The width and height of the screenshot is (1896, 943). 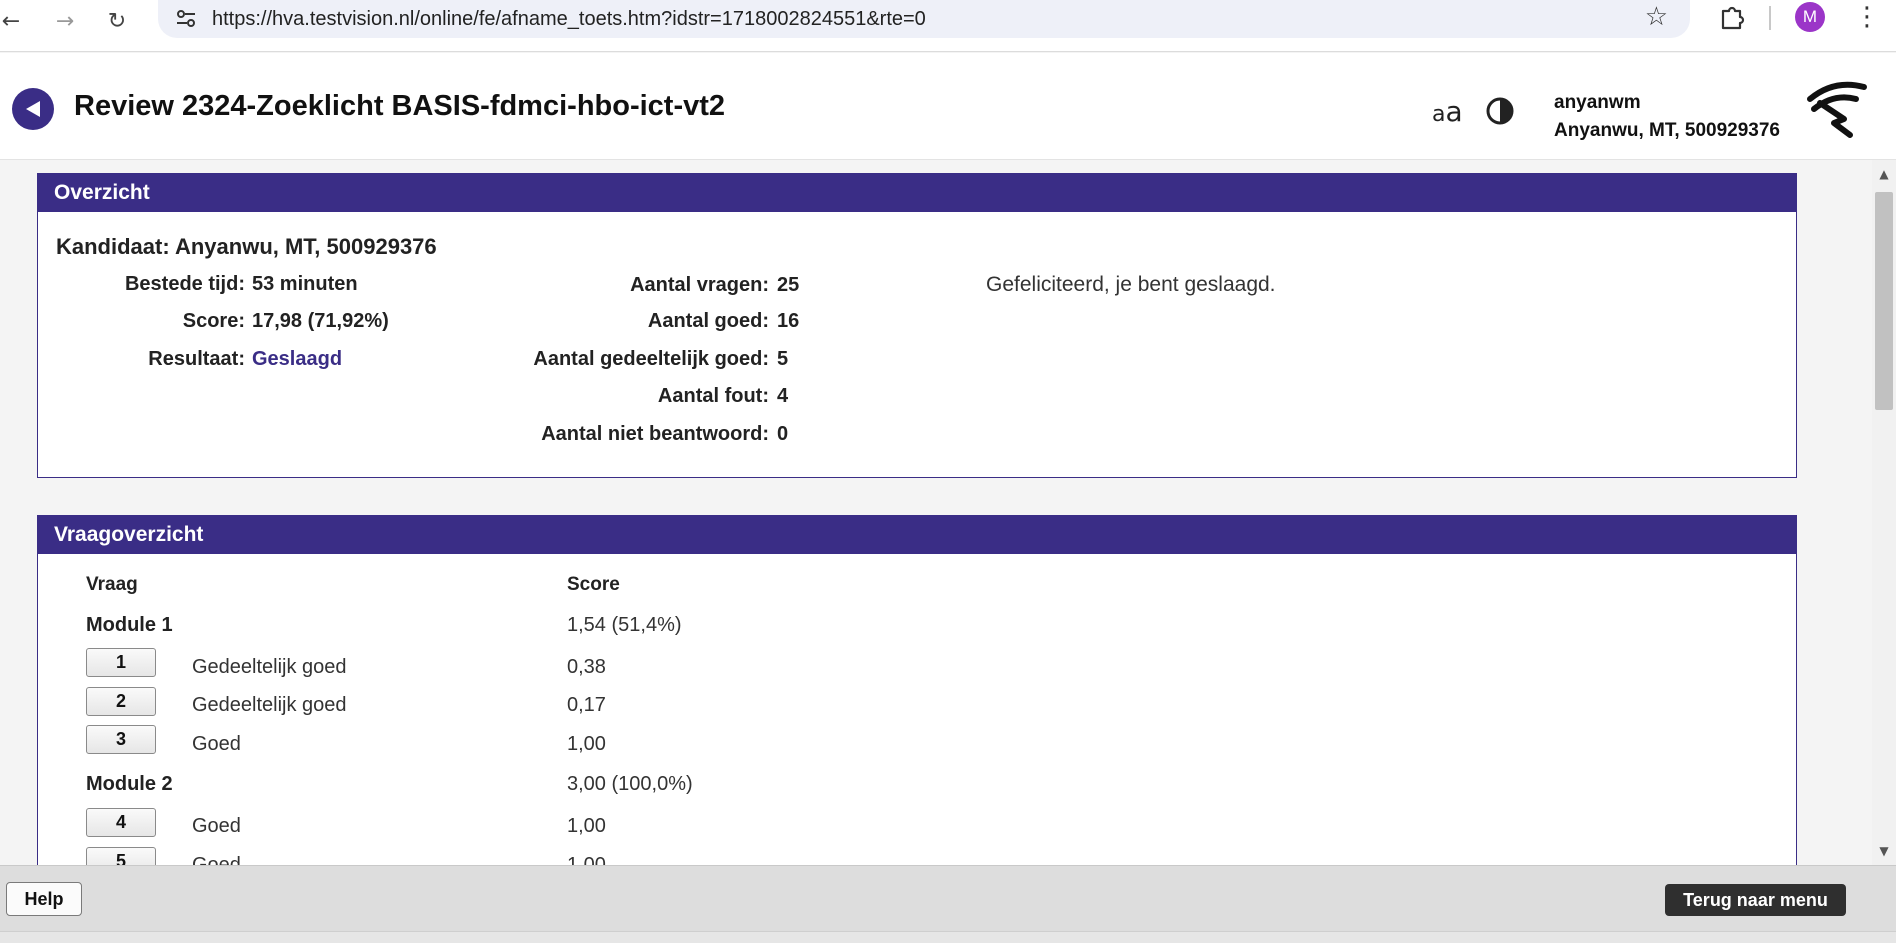 I want to click on font-size-toggle: aa, so click(x=1447, y=111).